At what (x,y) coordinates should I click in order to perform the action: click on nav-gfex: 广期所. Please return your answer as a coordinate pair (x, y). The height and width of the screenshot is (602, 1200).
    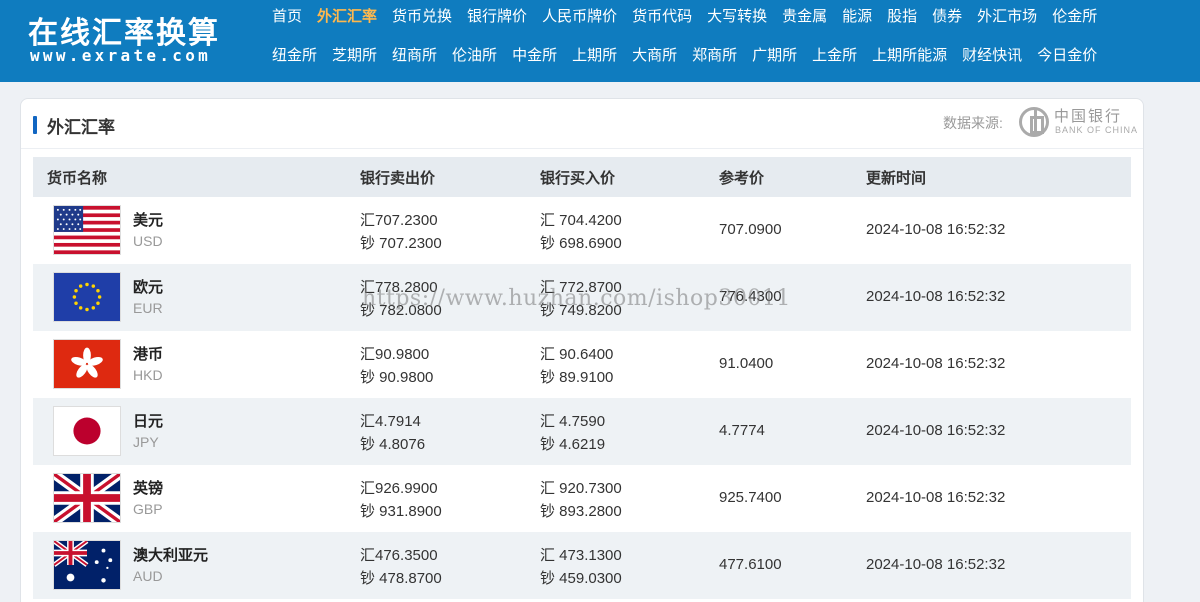
    Looking at the image, I should click on (775, 56).